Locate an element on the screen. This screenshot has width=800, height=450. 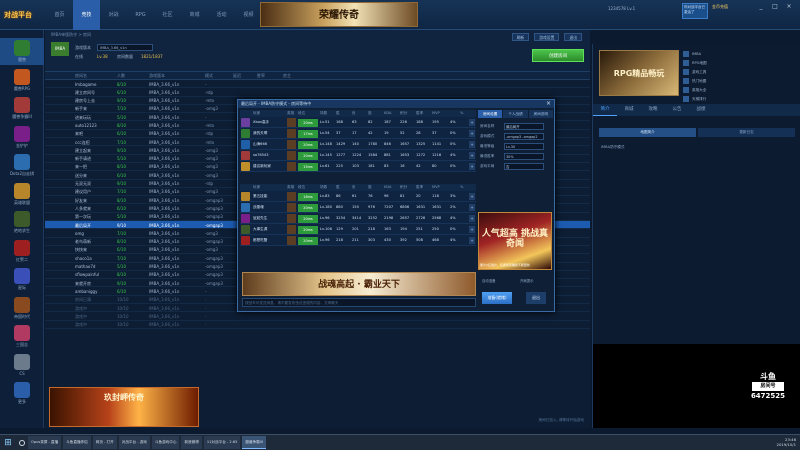
tab-room-info: 房间说明 is located at coordinates (540, 114).